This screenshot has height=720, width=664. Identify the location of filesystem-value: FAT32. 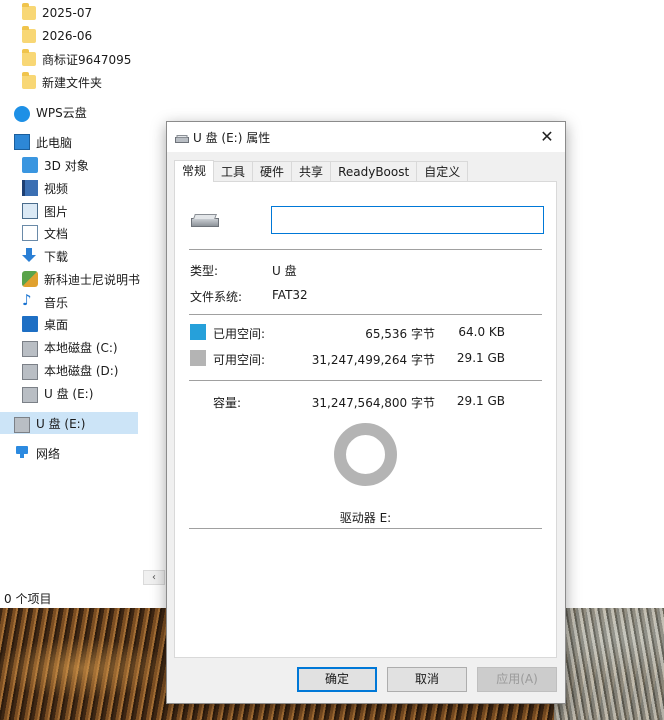
(290, 295).